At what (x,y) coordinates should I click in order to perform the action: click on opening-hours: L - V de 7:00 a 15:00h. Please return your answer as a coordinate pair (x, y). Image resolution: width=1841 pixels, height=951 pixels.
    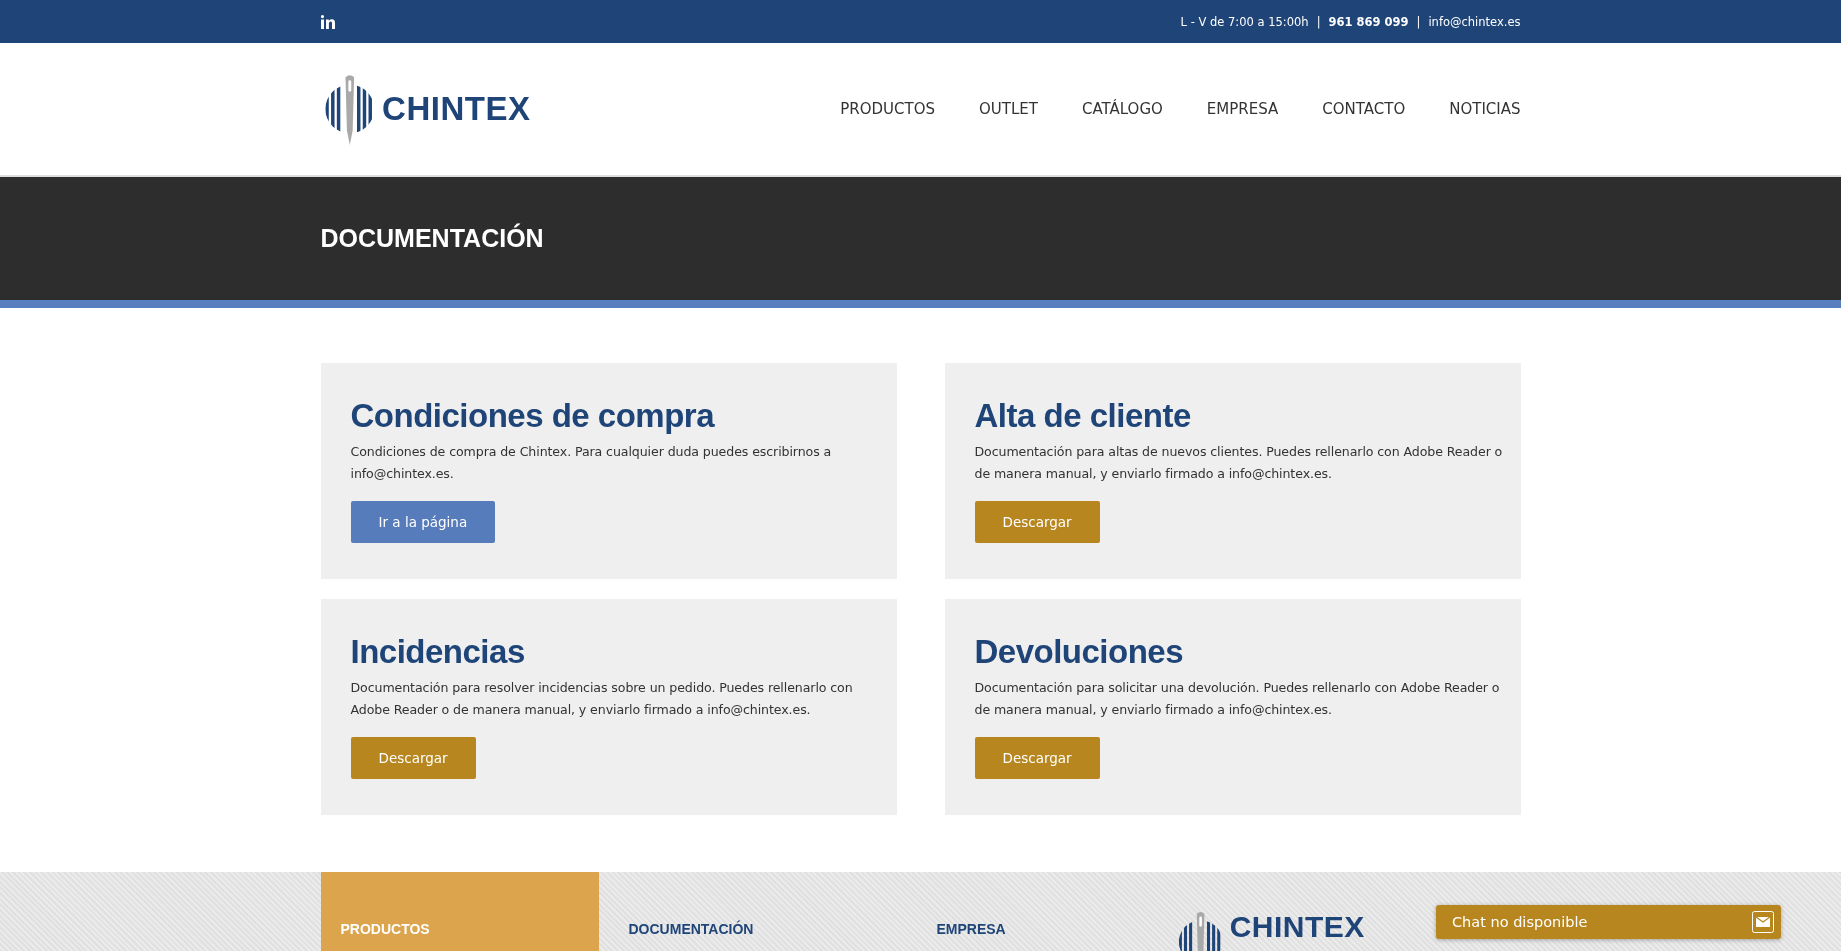
    Looking at the image, I should click on (1244, 21).